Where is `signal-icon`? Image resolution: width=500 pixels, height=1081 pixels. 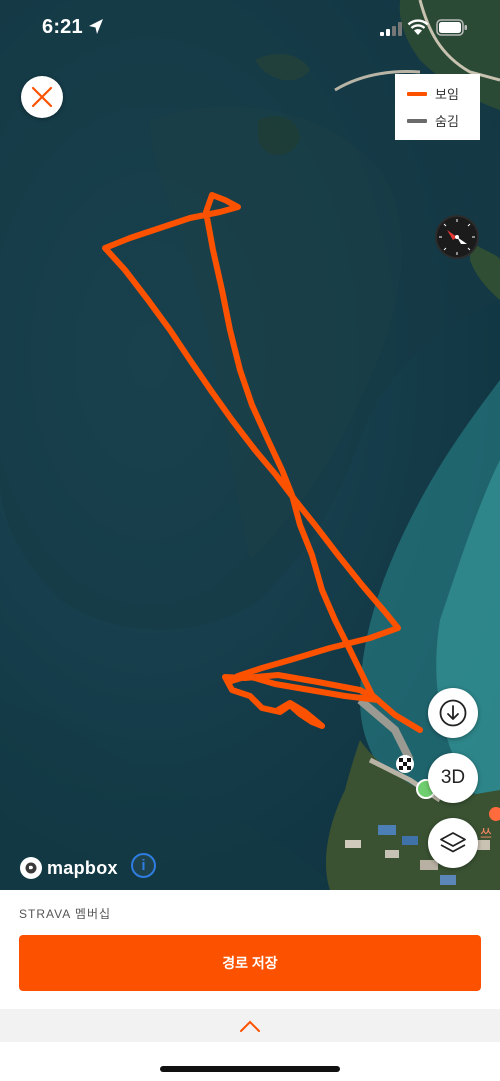 signal-icon is located at coordinates (391, 29).